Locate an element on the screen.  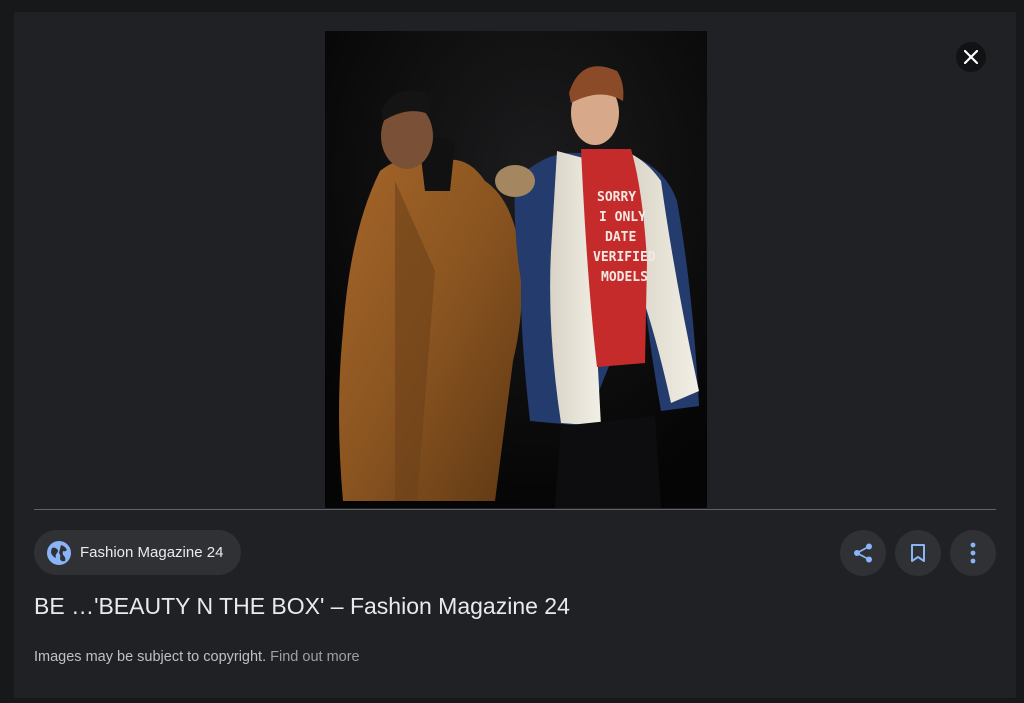
more-options-button is located at coordinates (973, 553).